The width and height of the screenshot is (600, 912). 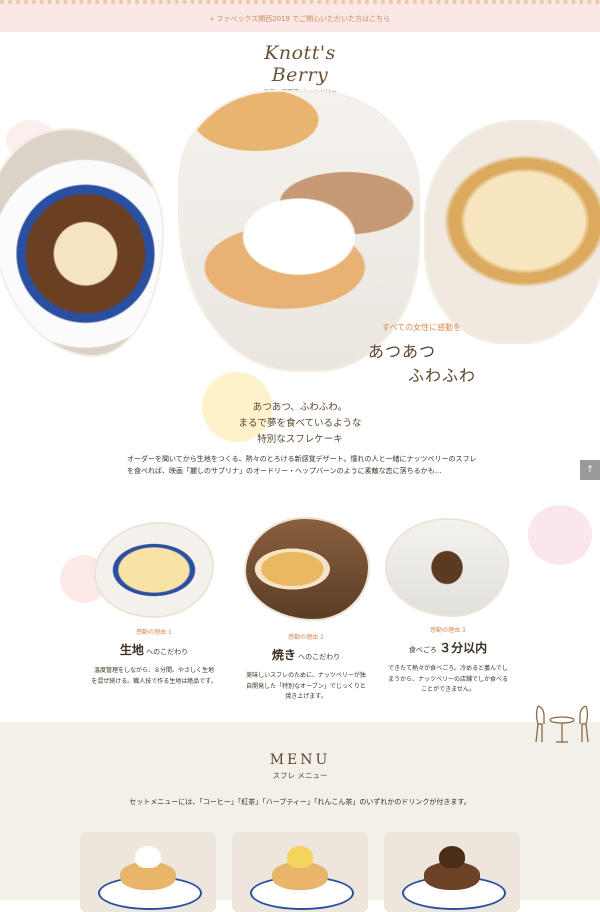 What do you see at coordinates (300, 775) in the screenshot?
I see `menu-subheading: スフレ メニュー` at bounding box center [300, 775].